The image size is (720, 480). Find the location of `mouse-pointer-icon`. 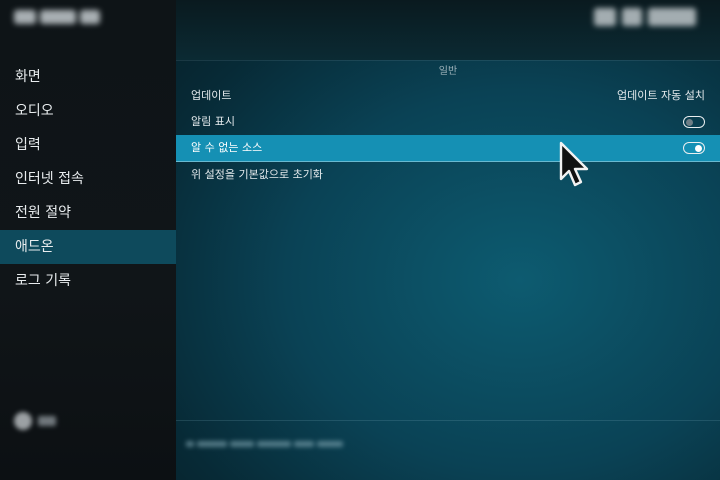

mouse-pointer-icon is located at coordinates (574, 164).